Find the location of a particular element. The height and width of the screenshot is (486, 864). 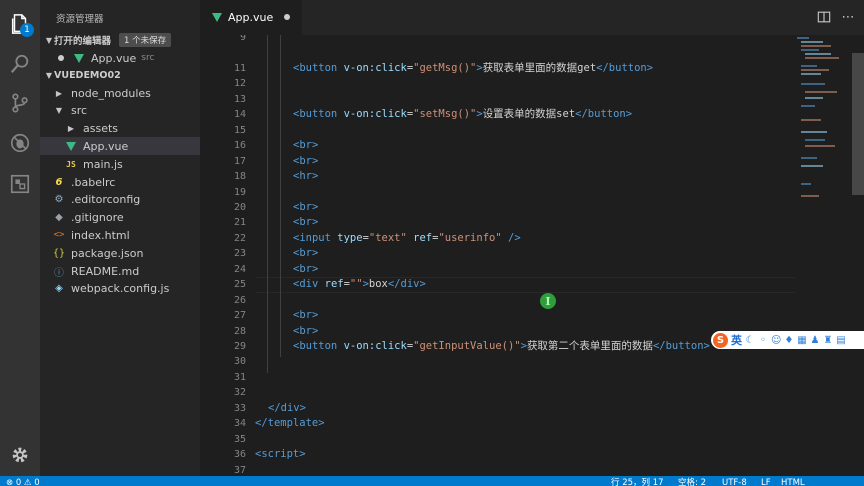

code-line: <input type="text" ref="userinfo" /> is located at coordinates (407, 239).